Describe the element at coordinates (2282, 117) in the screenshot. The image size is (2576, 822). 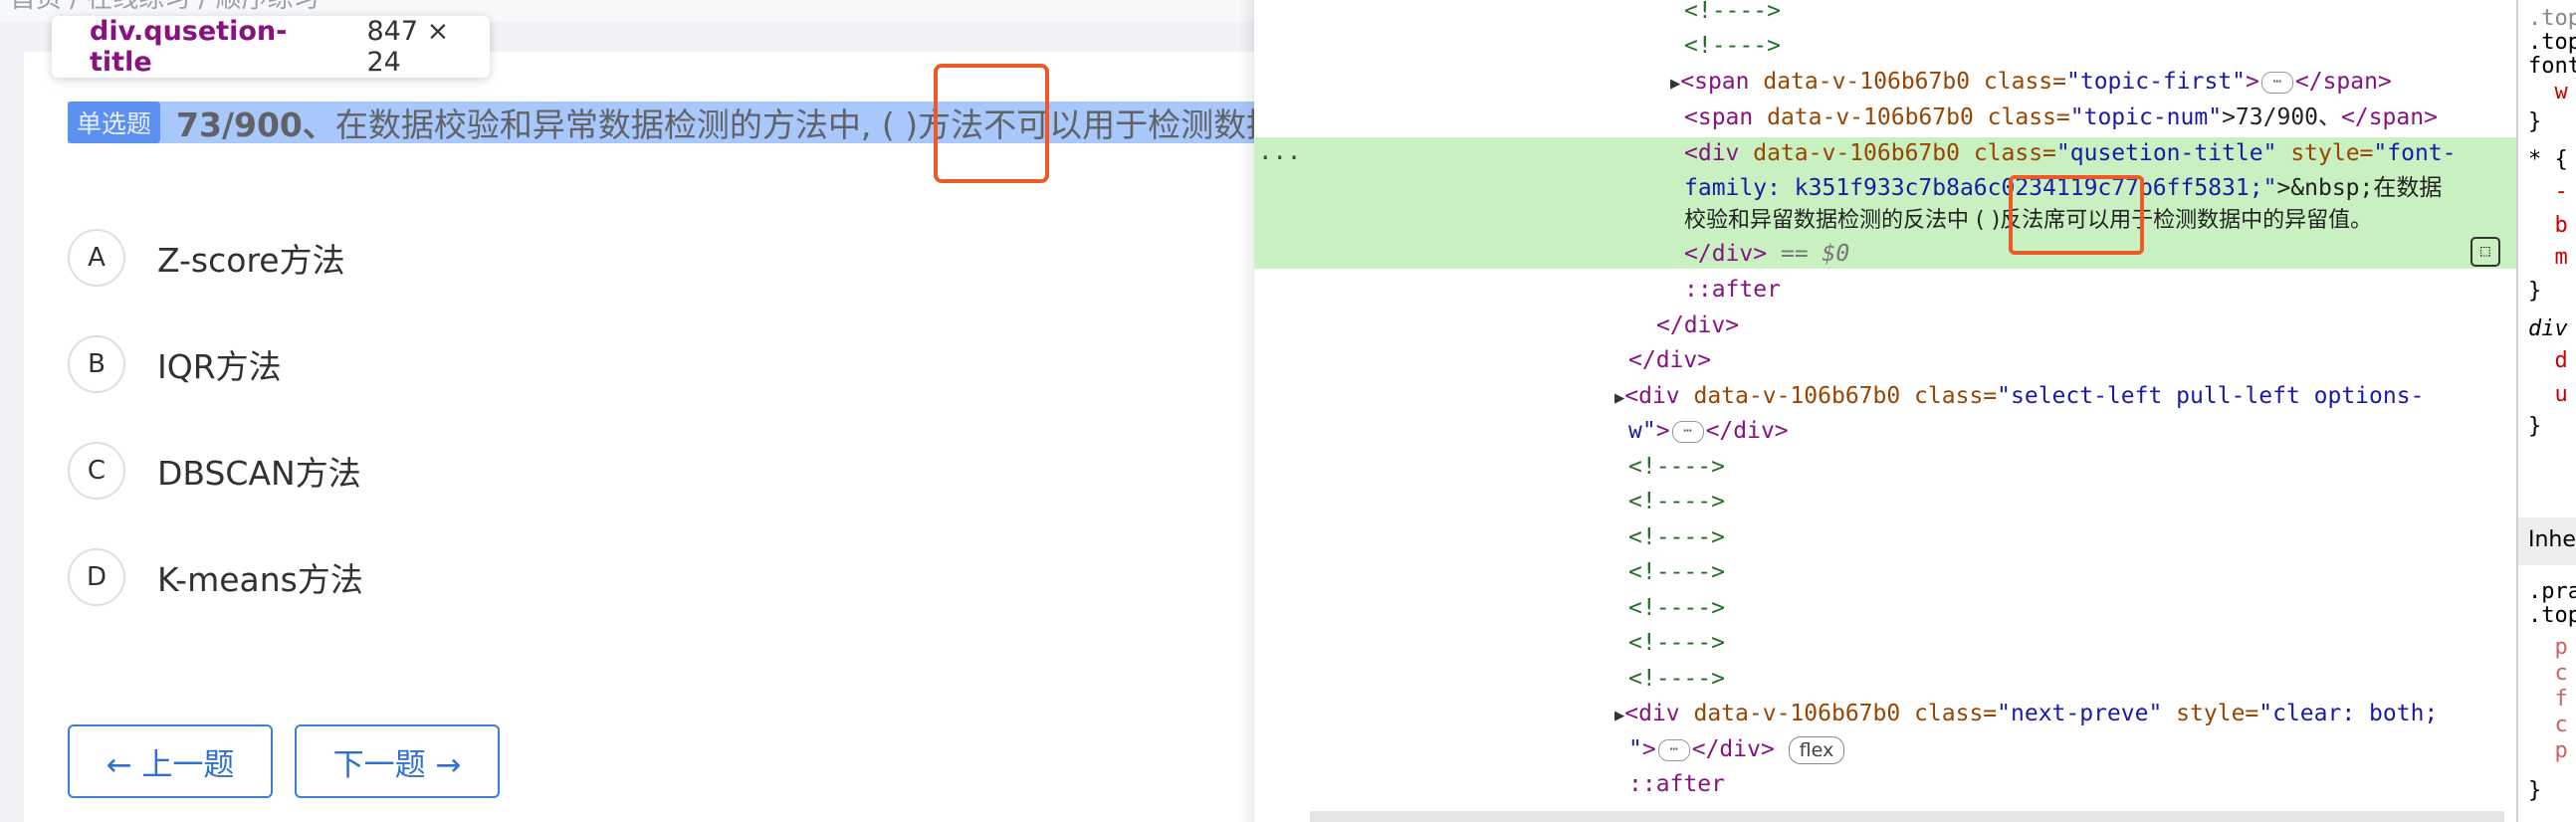
I see `text-node: >73/900、` at that location.